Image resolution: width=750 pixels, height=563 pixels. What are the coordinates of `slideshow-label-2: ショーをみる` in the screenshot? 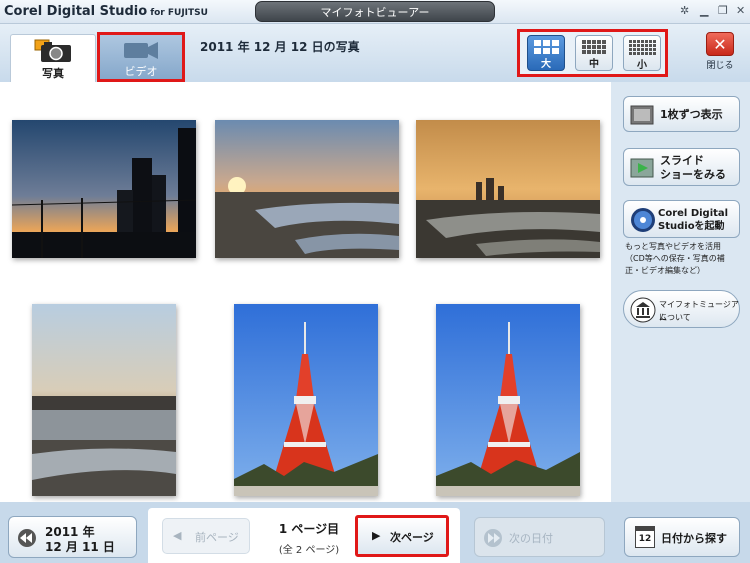 It's located at (693, 174).